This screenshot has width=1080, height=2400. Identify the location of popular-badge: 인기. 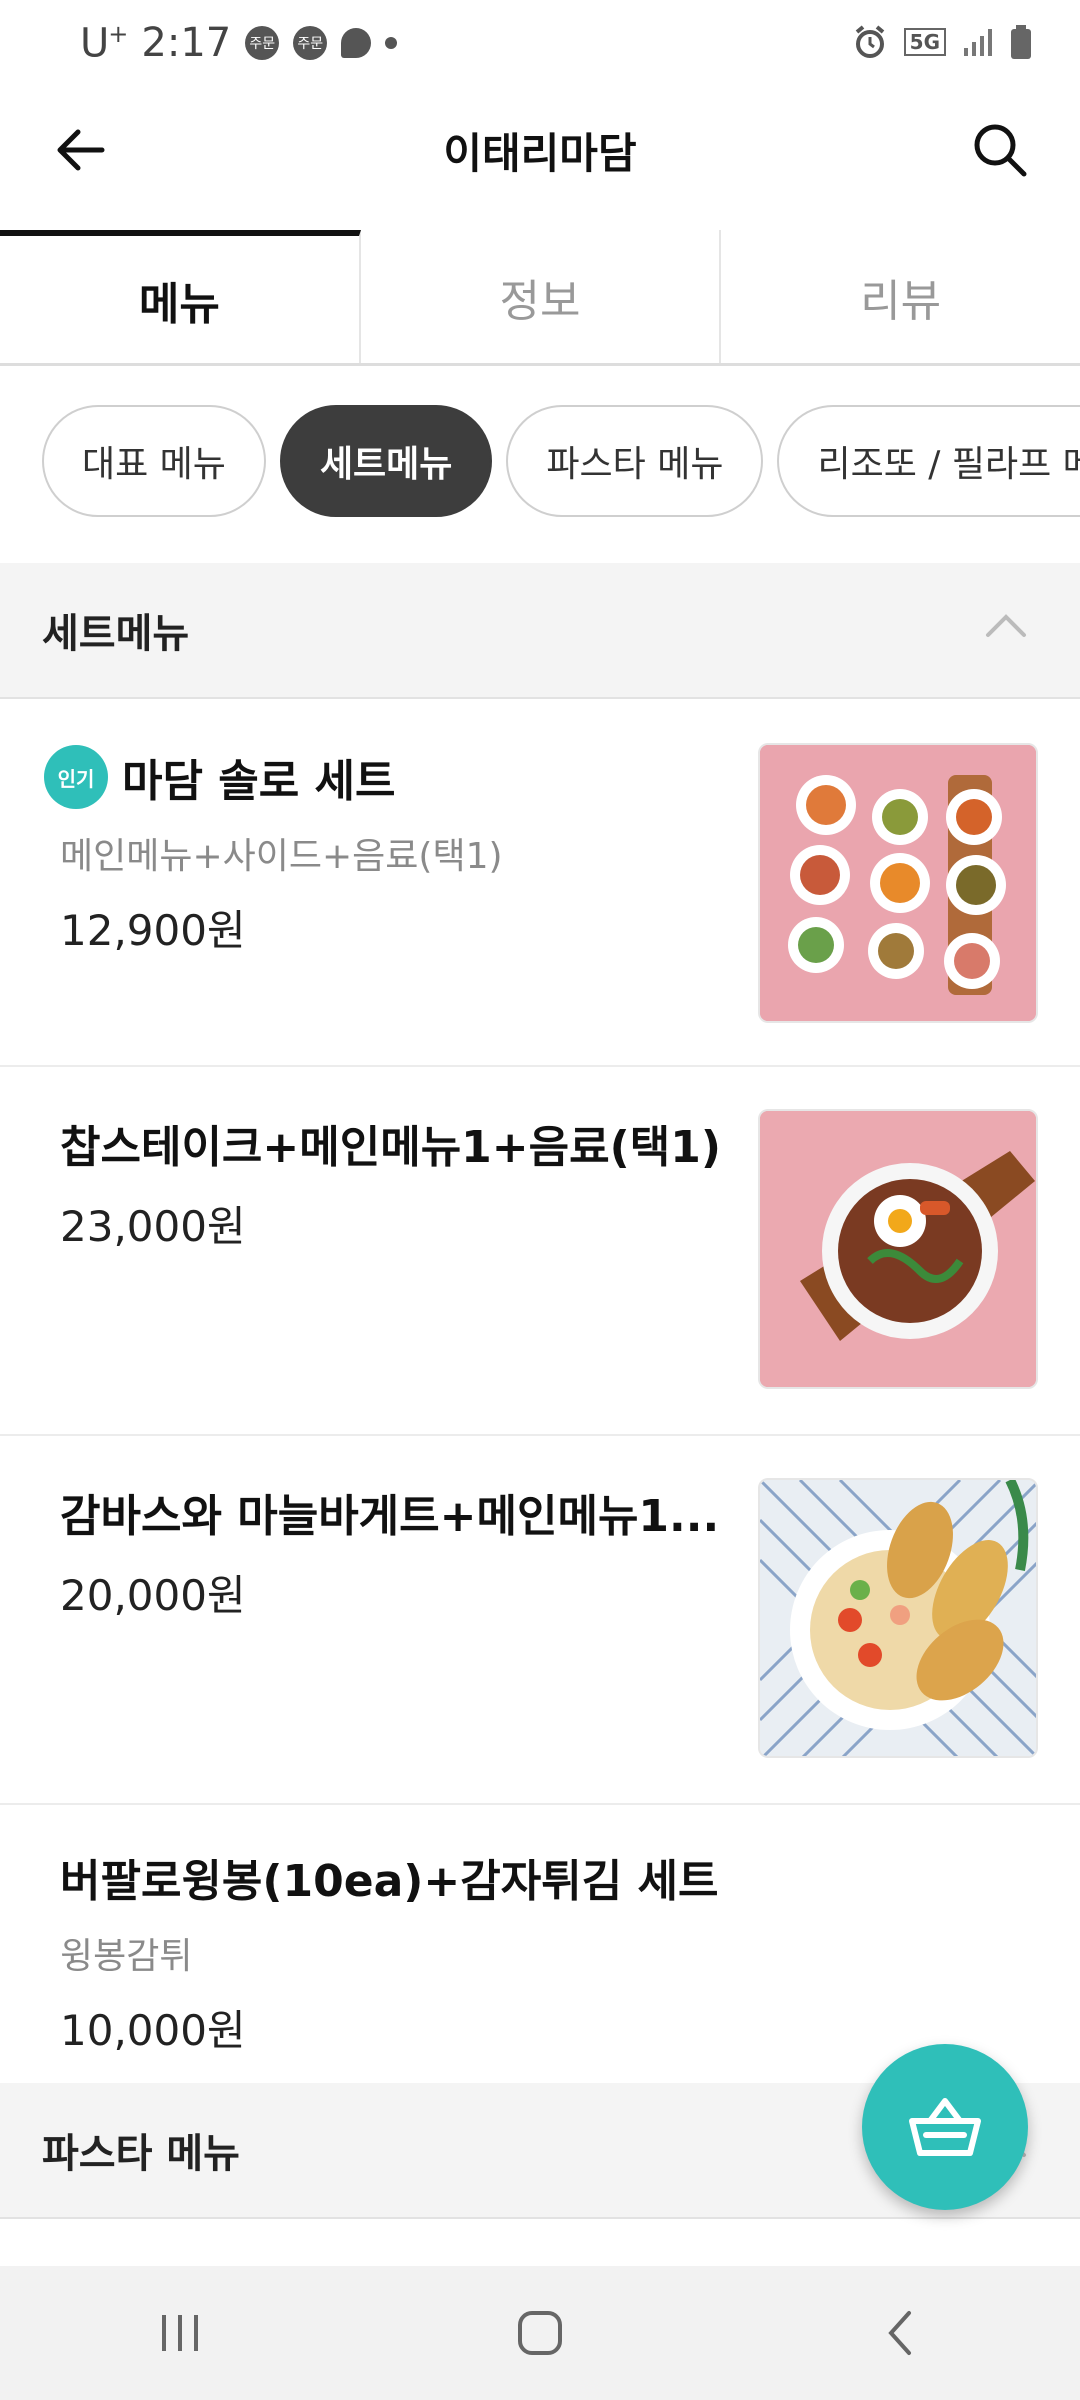
(76, 777).